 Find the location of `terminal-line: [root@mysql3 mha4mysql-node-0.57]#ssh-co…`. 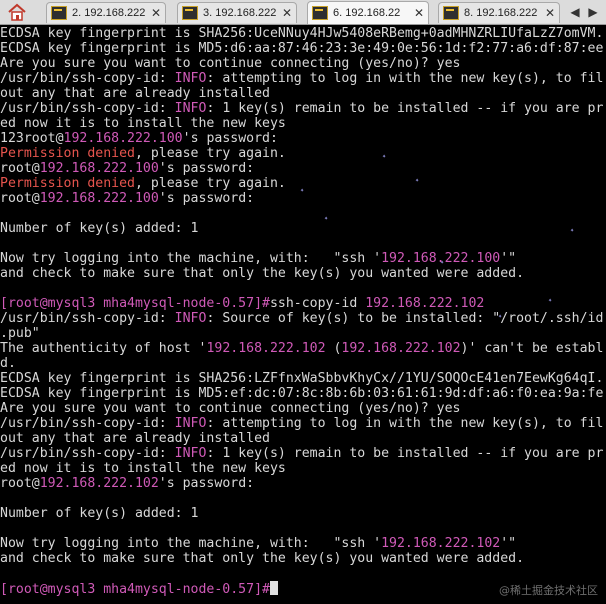

terminal-line: [root@mysql3 mha4mysql-node-0.57]#ssh-co… is located at coordinates (242, 303).